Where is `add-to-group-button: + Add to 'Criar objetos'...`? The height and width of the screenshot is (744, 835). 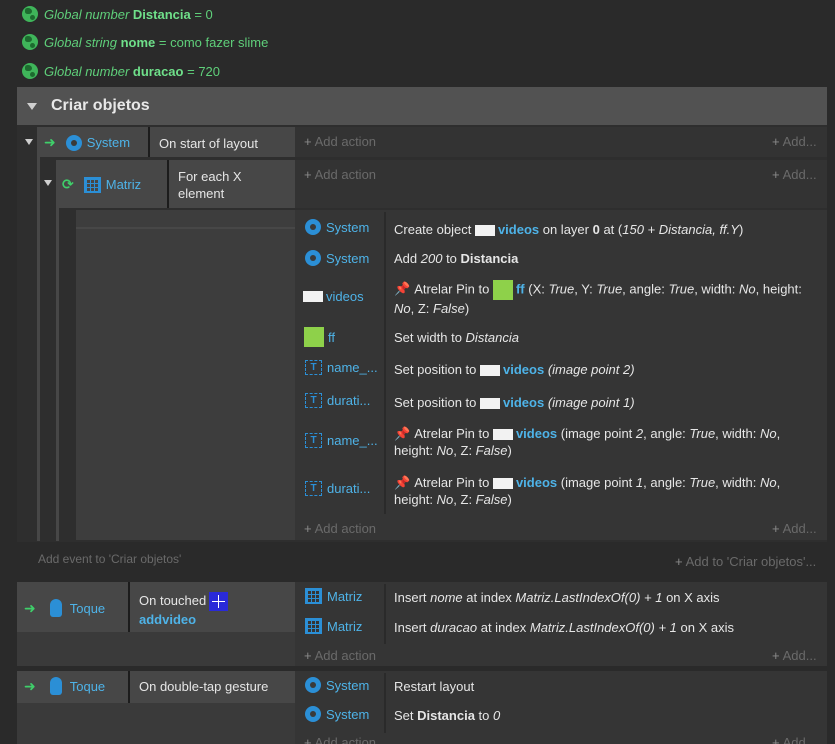 add-to-group-button: + Add to 'Criar objetos'... is located at coordinates (745, 561).